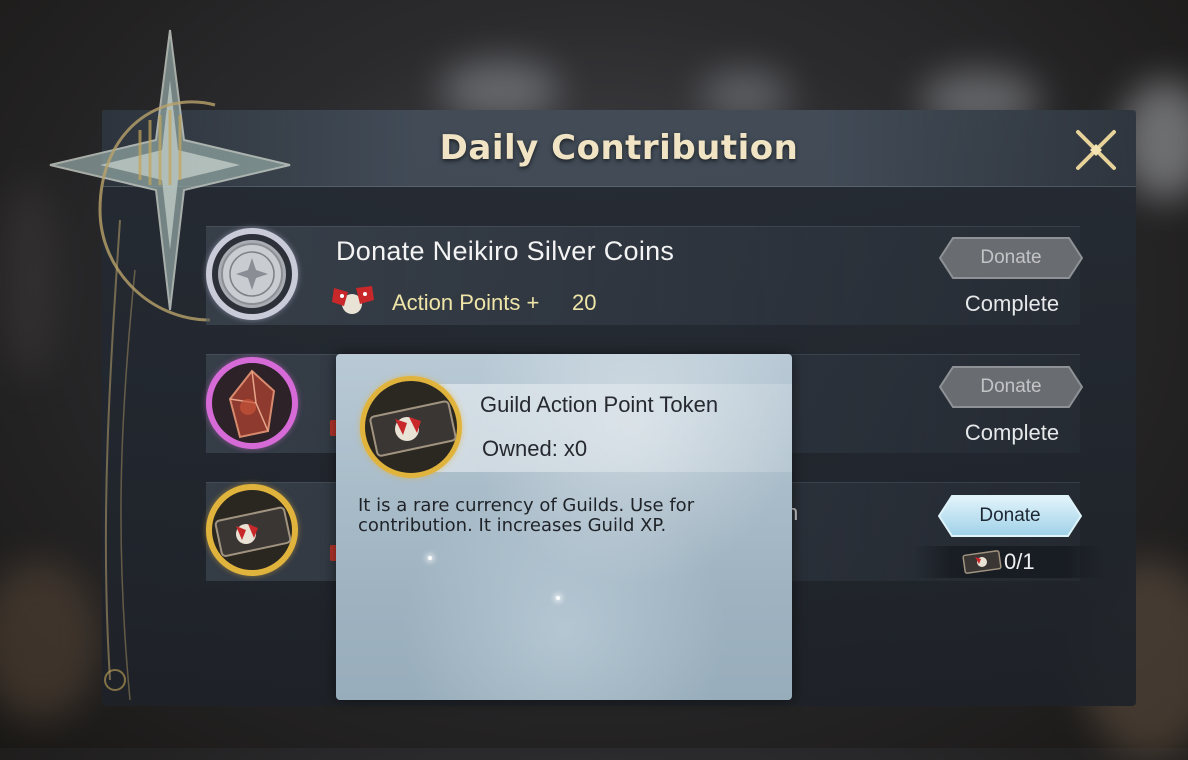 This screenshot has width=1188, height=760. What do you see at coordinates (535, 448) in the screenshot?
I see `tooltip-owned-count: Owned: x0` at bounding box center [535, 448].